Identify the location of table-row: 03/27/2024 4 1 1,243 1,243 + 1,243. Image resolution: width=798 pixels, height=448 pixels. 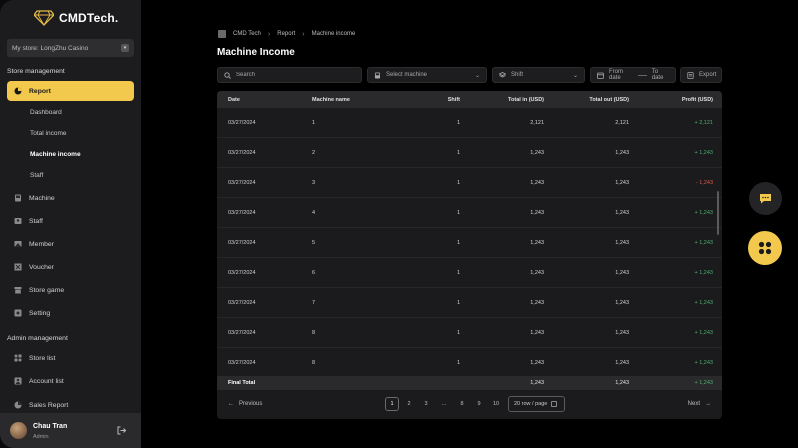
(469, 213).